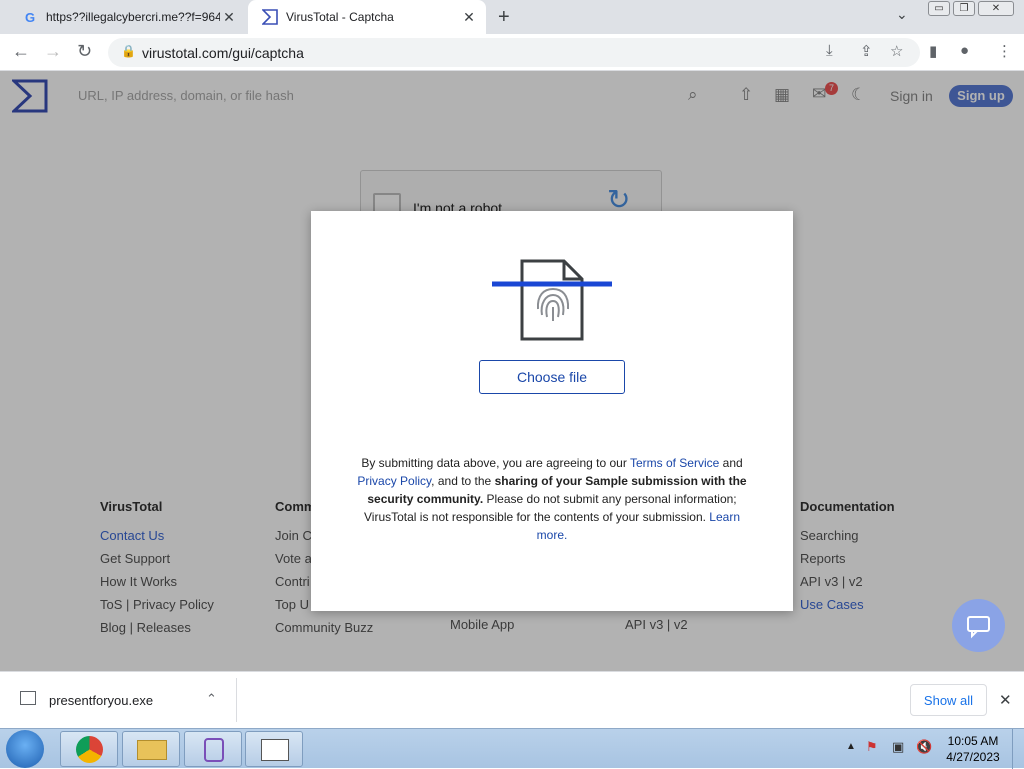  I want to click on window-app-icon, so click(275, 750).